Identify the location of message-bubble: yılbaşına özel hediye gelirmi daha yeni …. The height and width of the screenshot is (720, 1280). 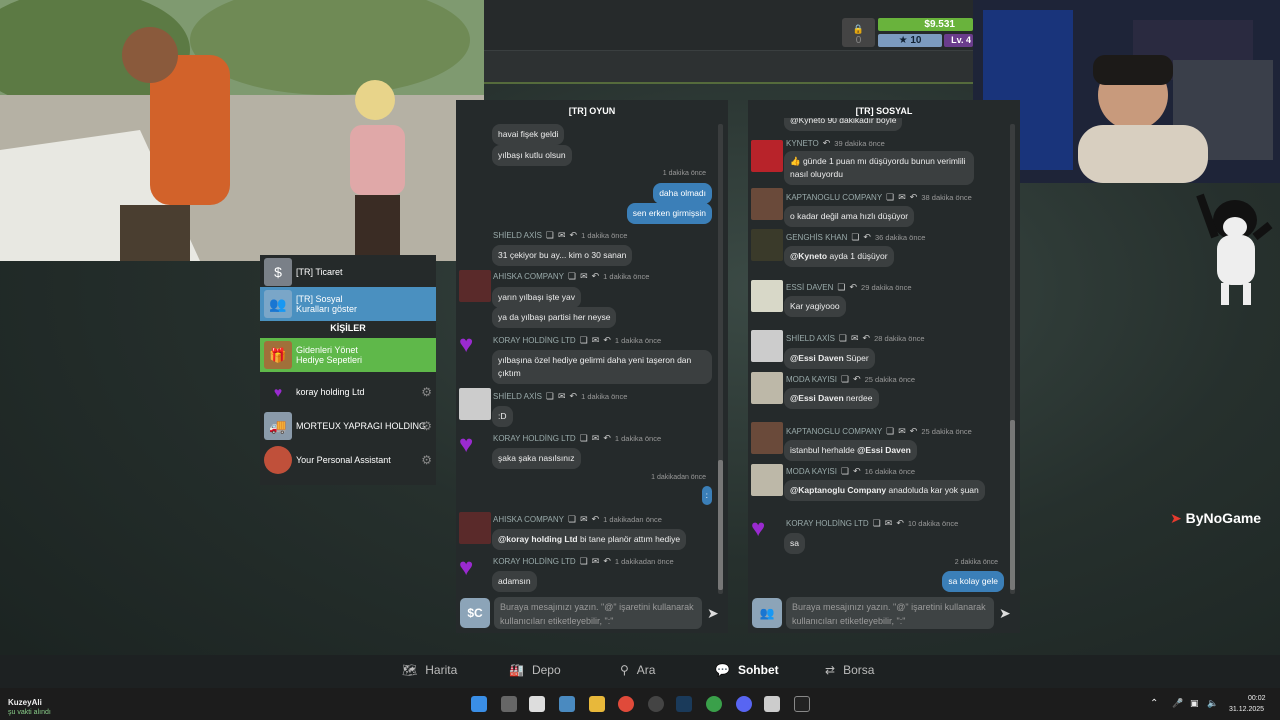
(602, 367).